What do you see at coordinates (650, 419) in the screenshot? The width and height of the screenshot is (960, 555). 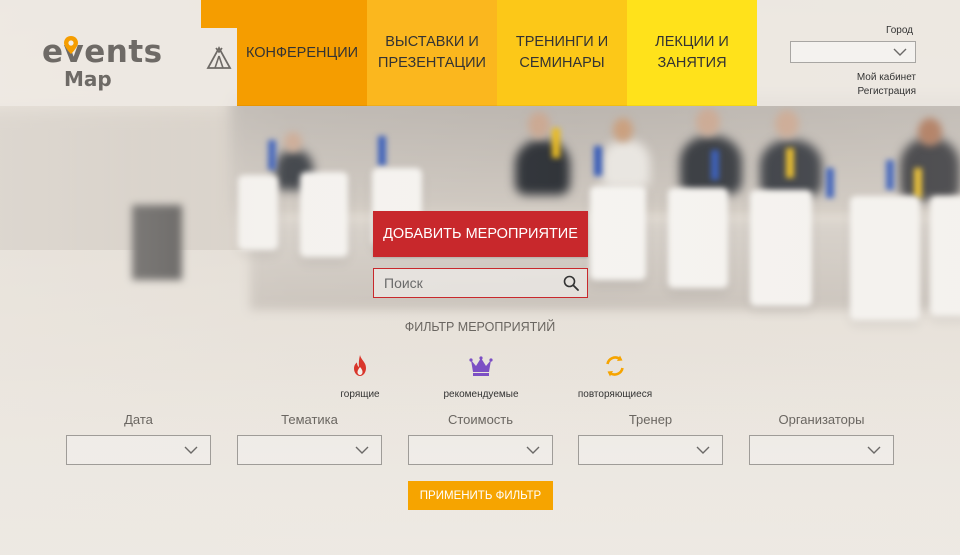 I see `filter-label-trainer: Тренер` at bounding box center [650, 419].